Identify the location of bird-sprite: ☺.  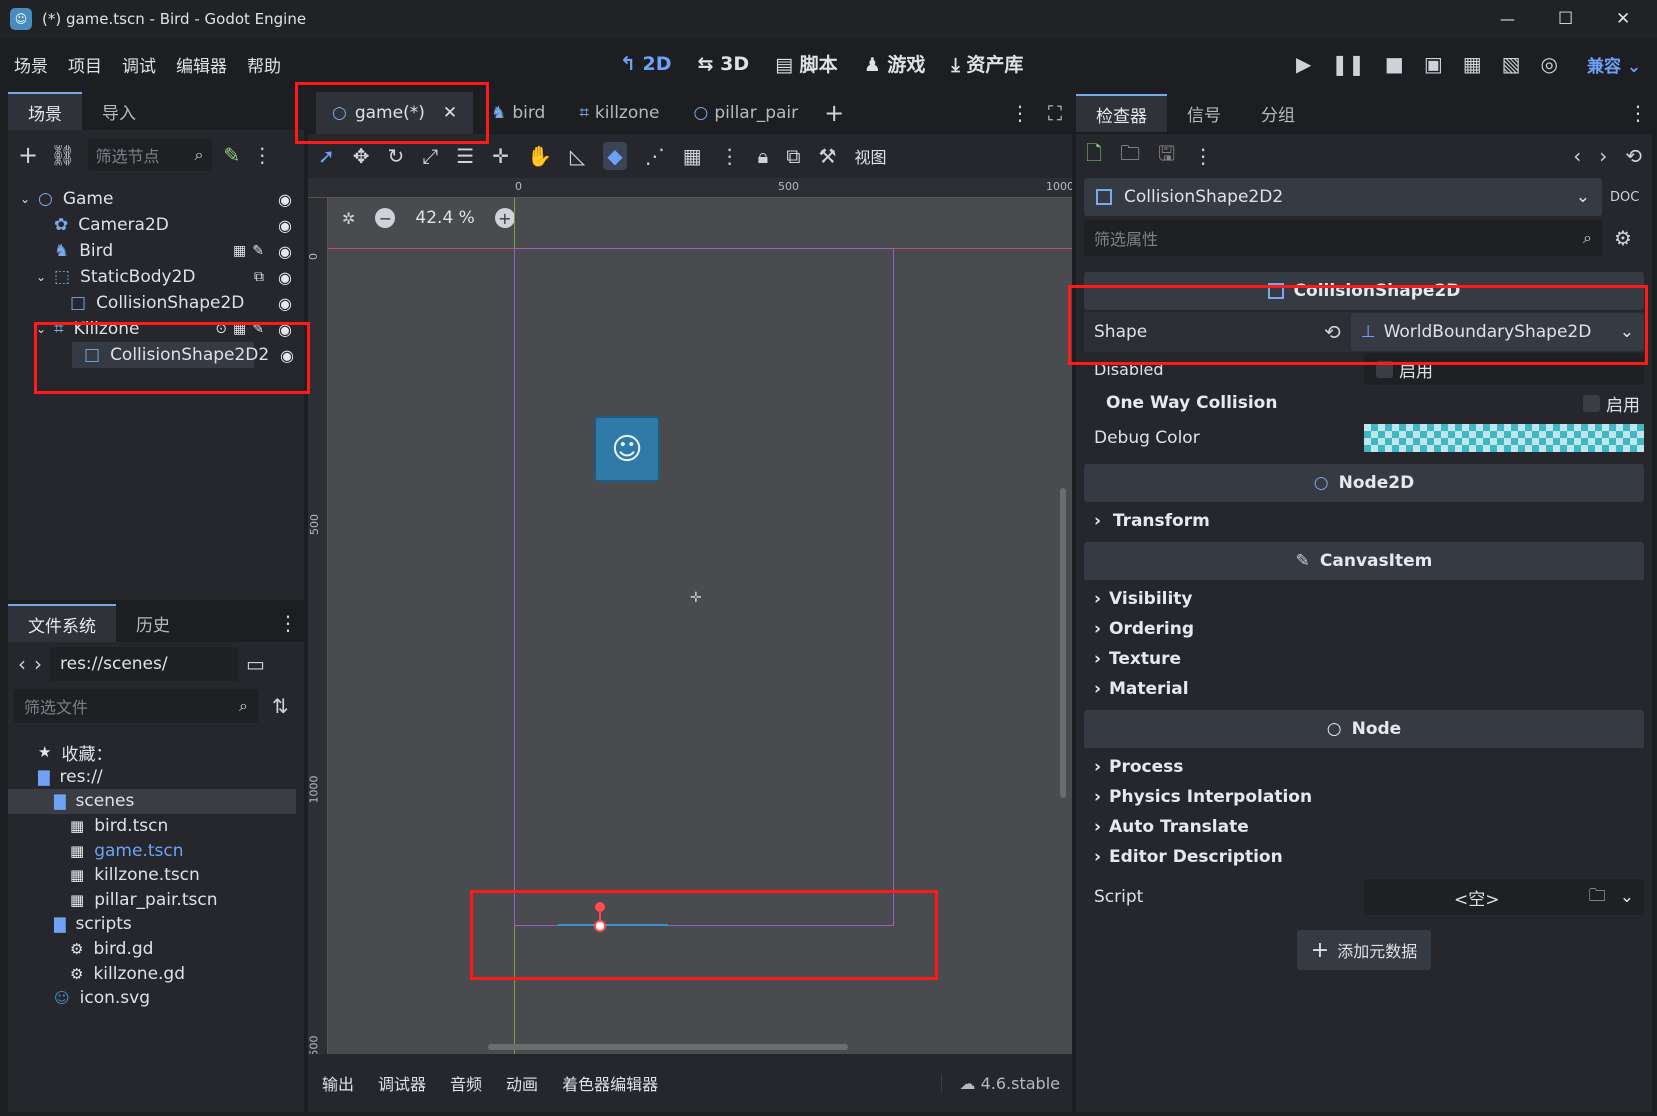
(627, 449).